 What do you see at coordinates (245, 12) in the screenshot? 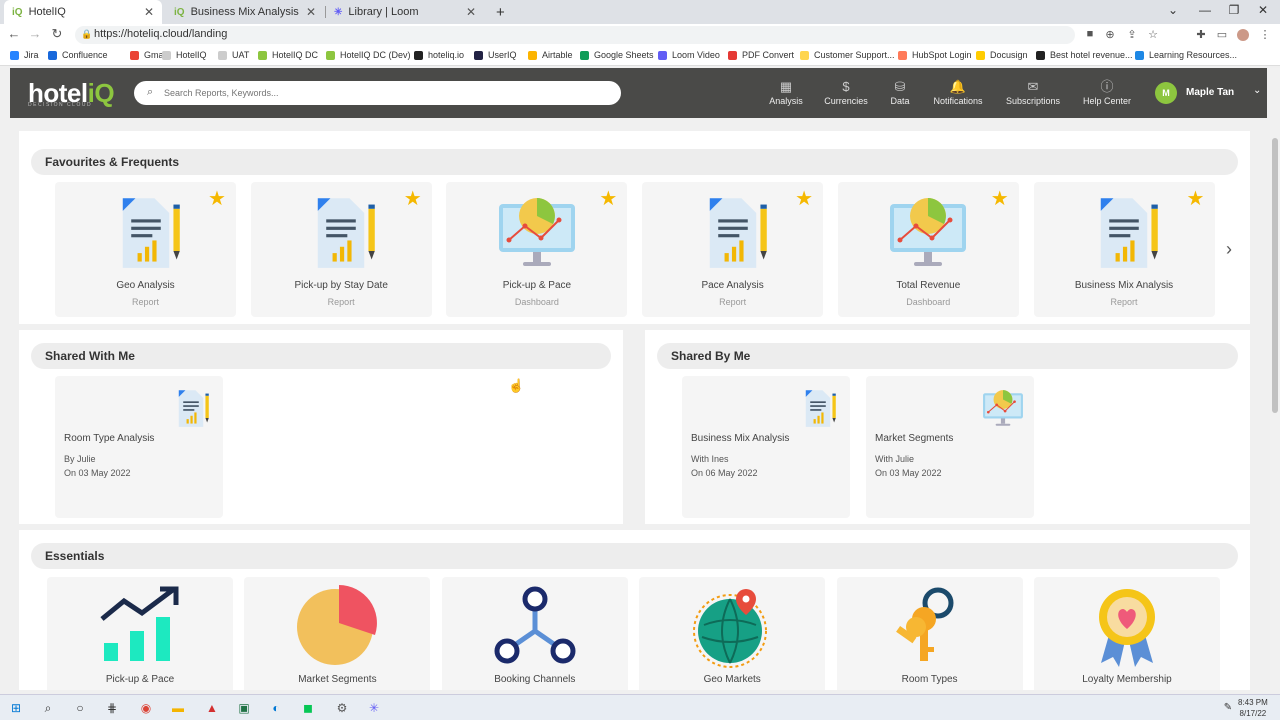
I see `tab-business-mix: iQ Business Mix Analysis ✕` at bounding box center [245, 12].